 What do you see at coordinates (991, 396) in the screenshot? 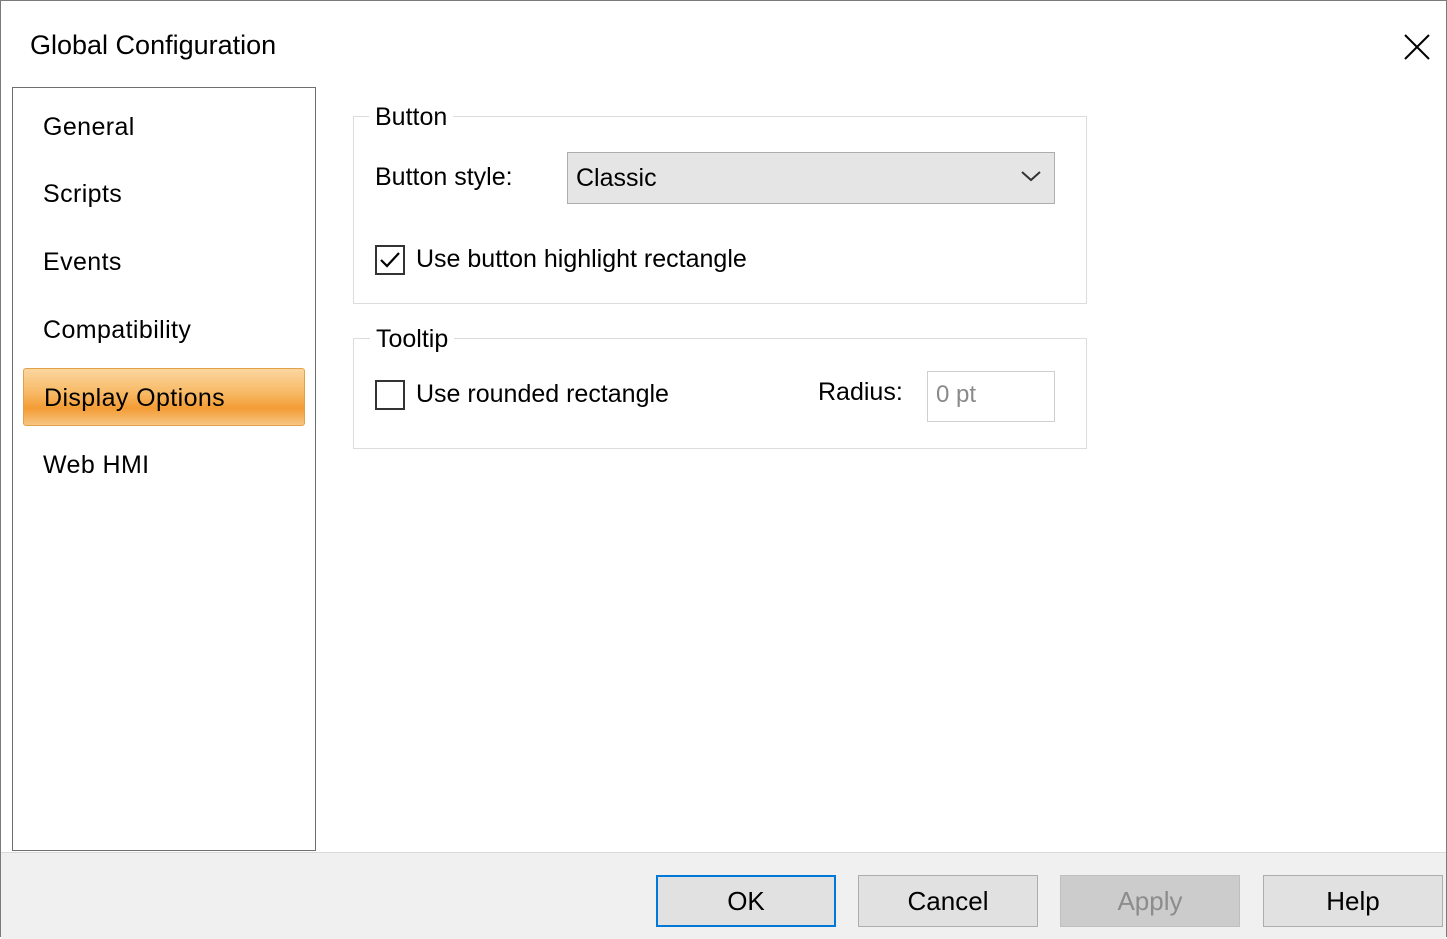
I see `radius-input: 0 pt` at bounding box center [991, 396].